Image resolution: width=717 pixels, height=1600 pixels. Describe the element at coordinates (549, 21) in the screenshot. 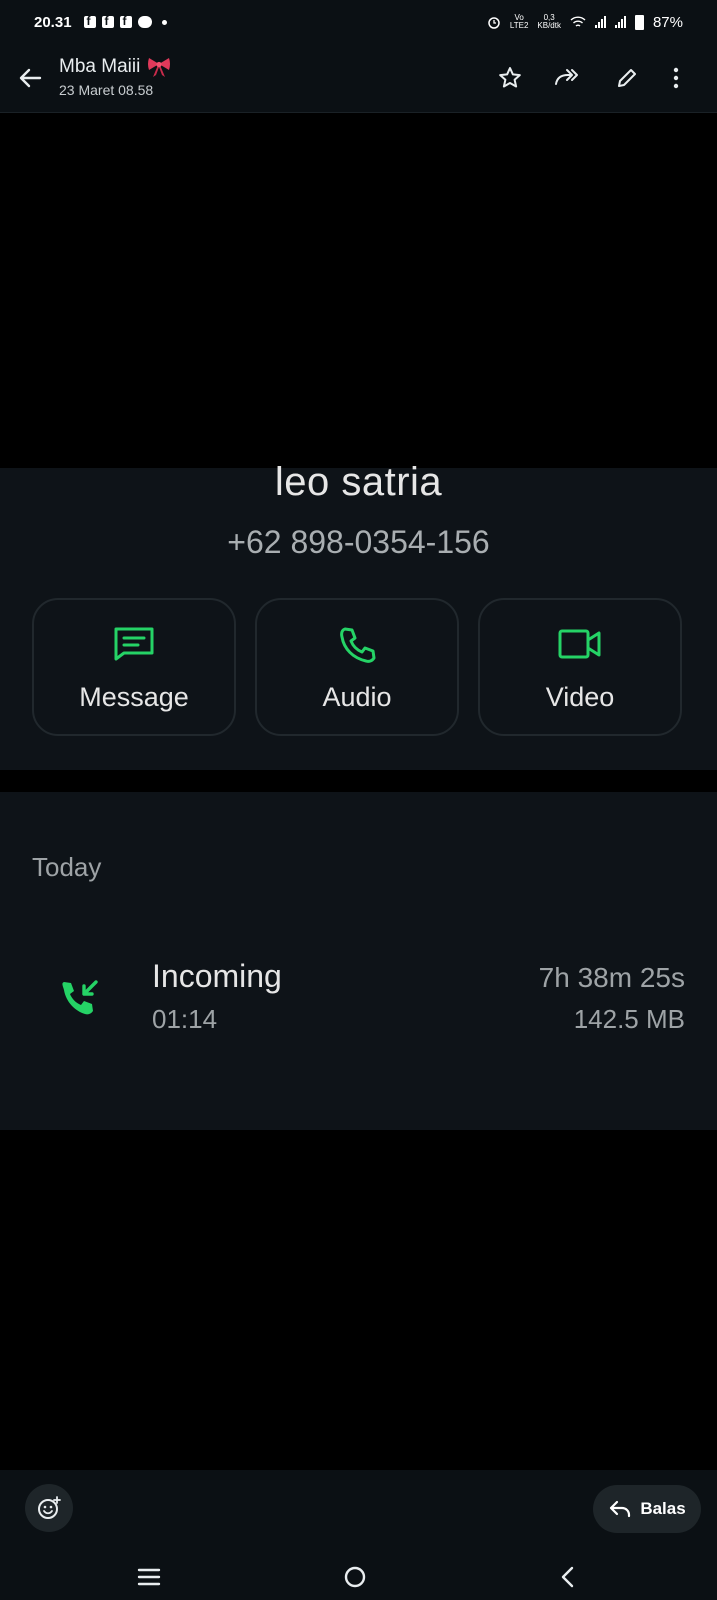

I see `network-speed: 0,3 KB/dtk` at that location.